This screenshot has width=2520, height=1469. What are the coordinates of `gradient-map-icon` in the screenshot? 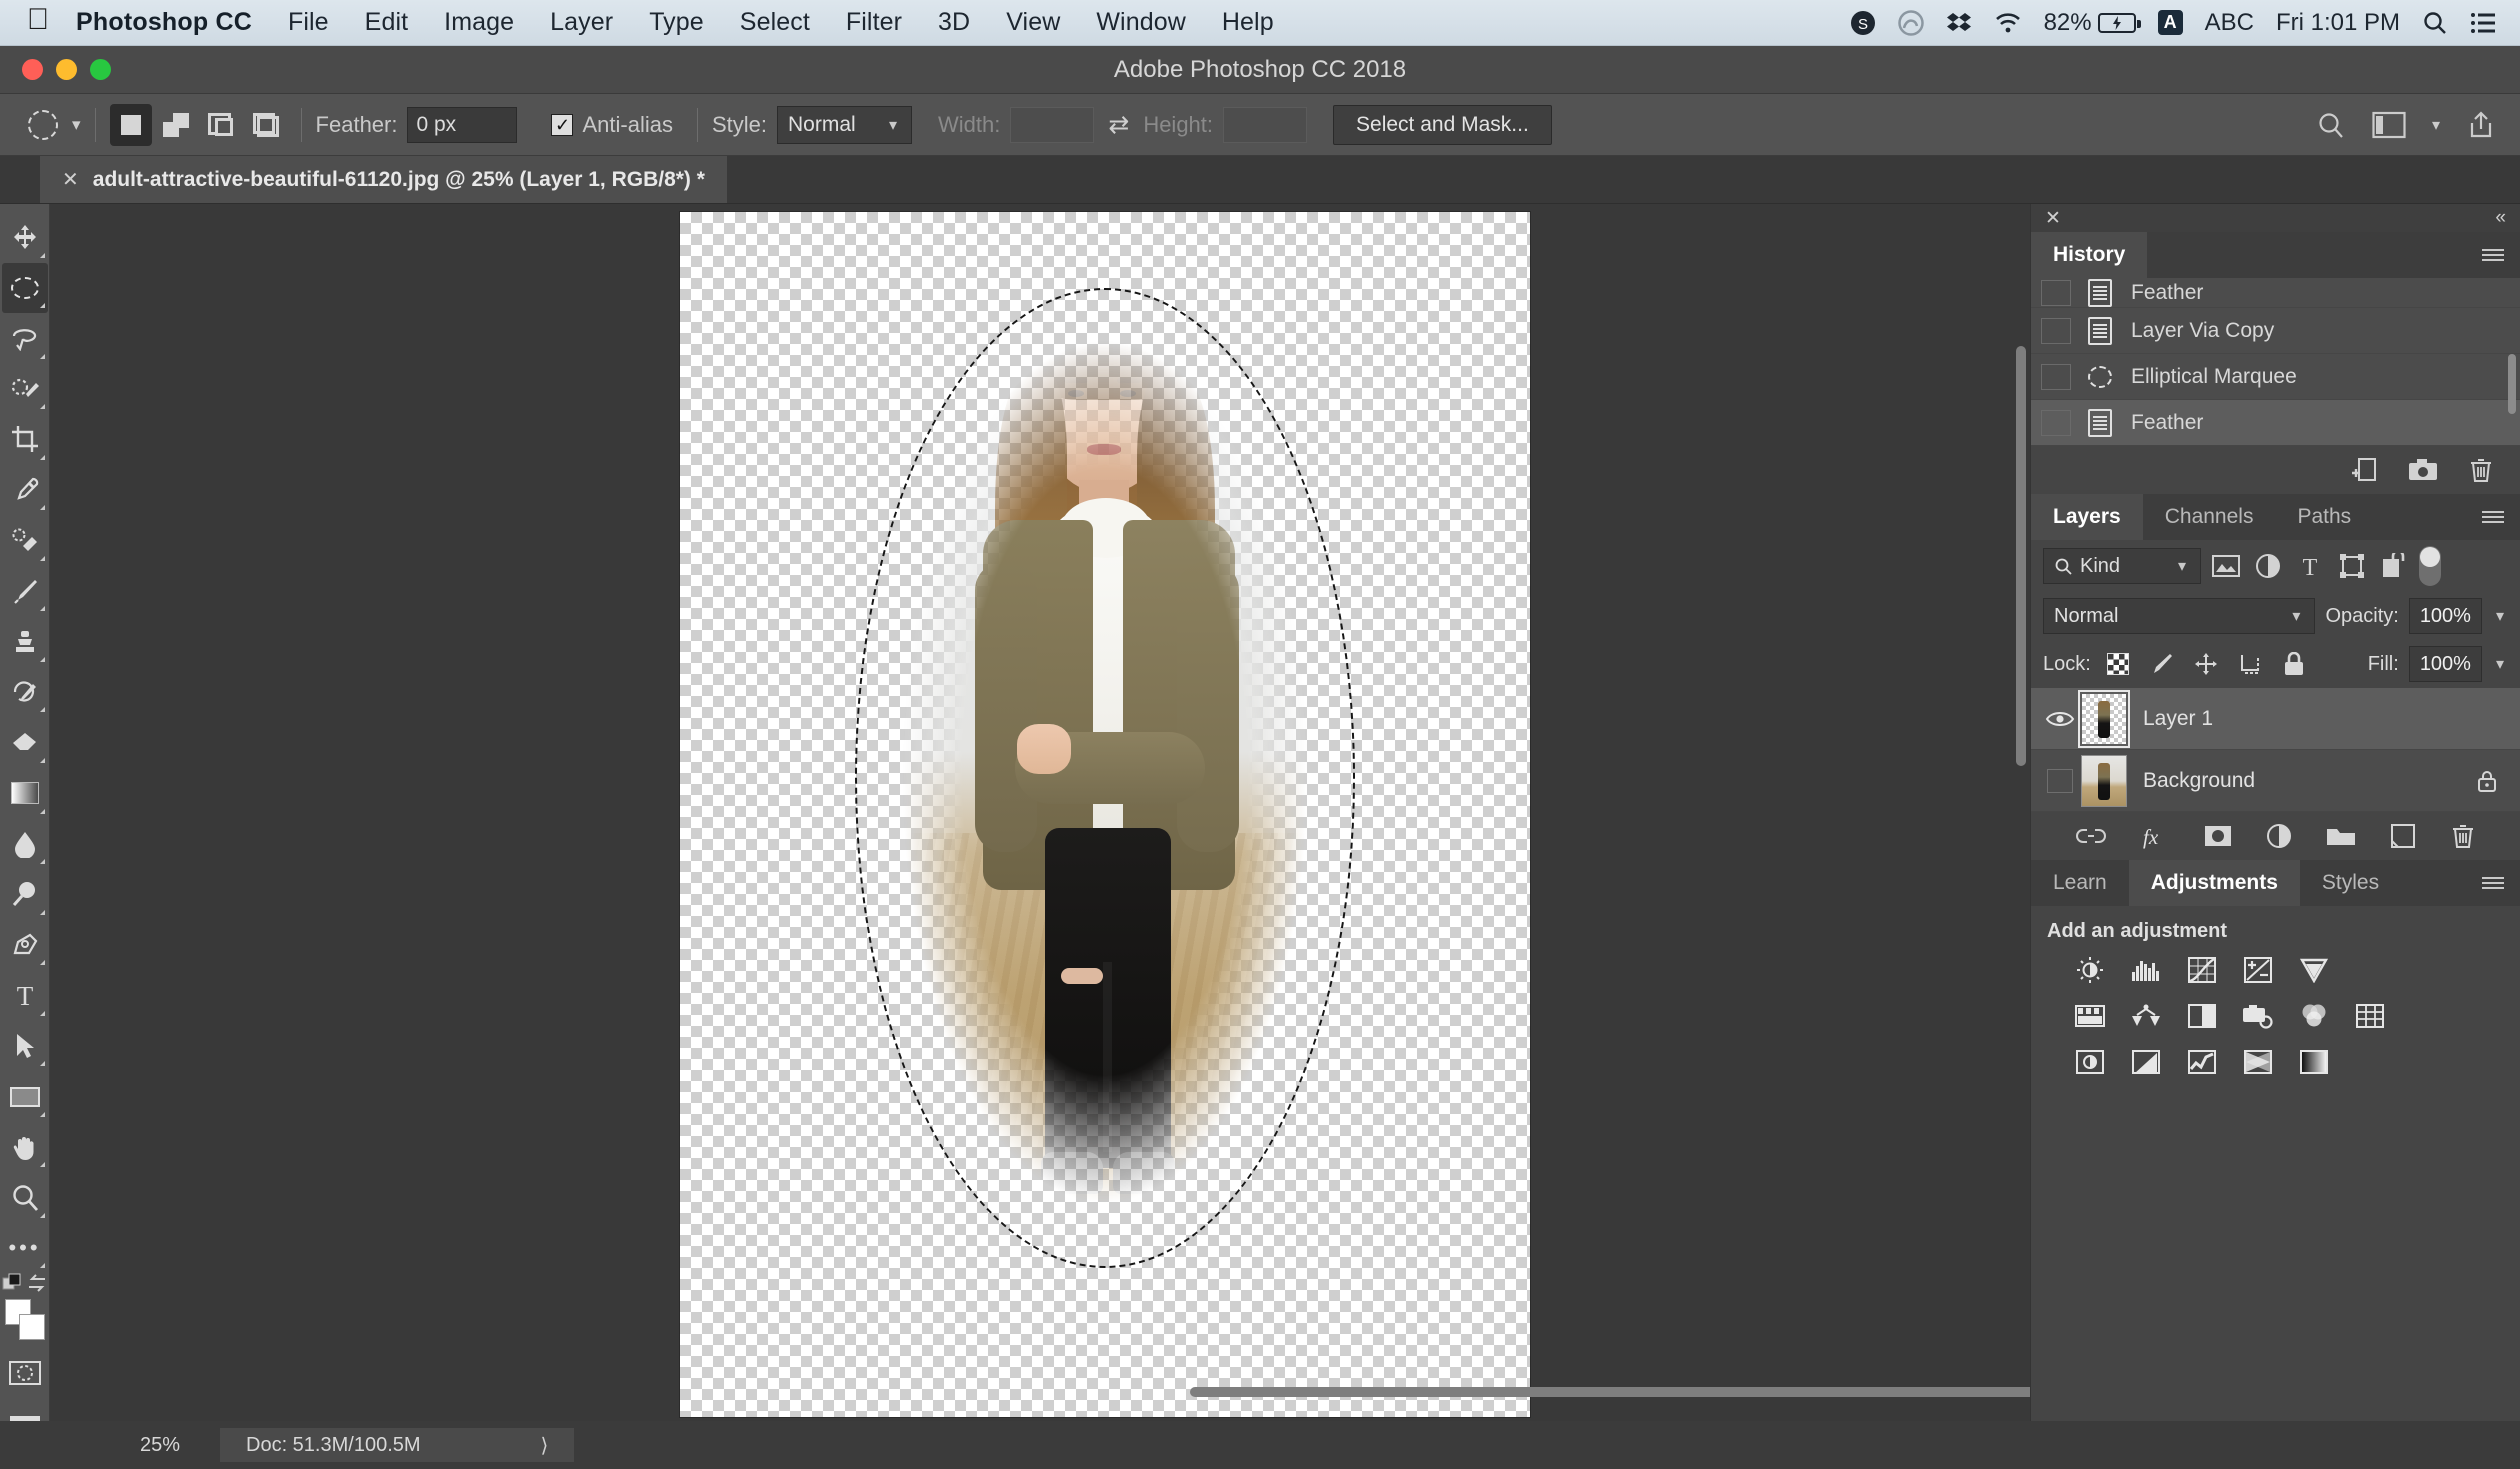 It's located at (2258, 1062).